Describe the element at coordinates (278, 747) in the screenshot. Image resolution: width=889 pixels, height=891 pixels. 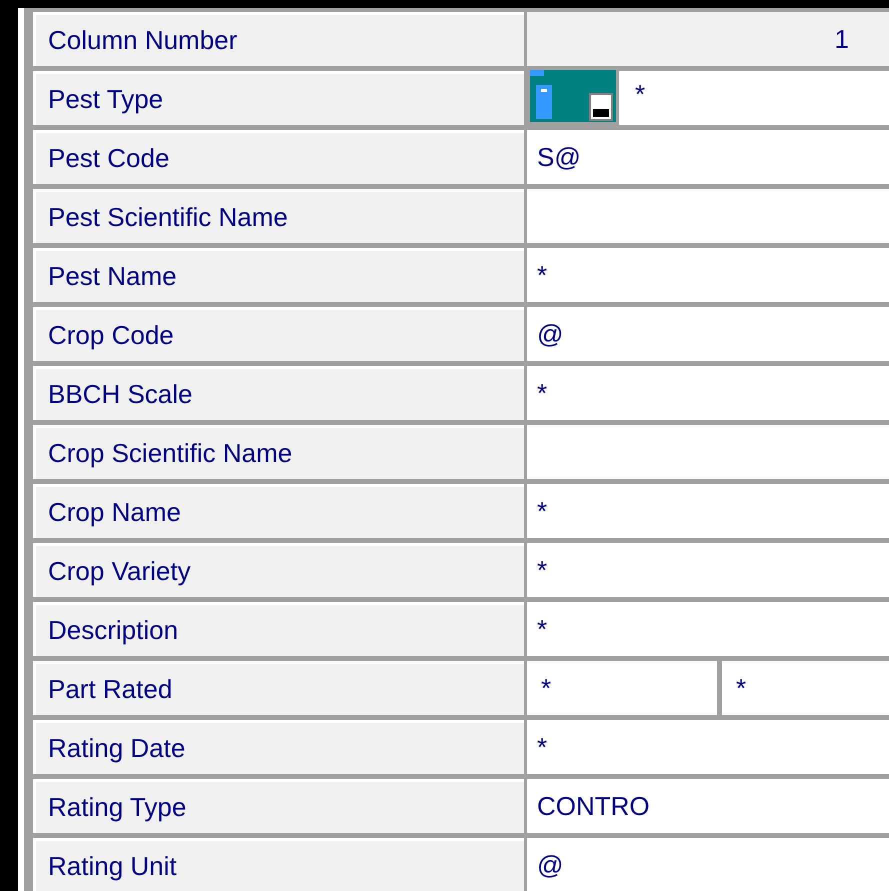
I see `row-label: Rating Date` at that location.